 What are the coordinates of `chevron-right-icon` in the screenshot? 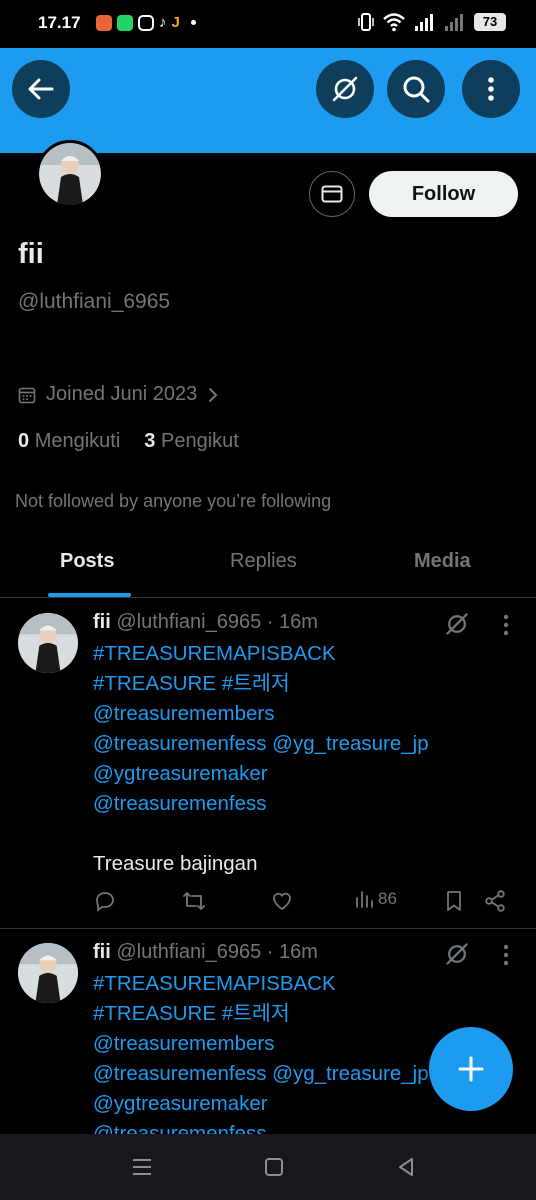 It's located at (213, 394).